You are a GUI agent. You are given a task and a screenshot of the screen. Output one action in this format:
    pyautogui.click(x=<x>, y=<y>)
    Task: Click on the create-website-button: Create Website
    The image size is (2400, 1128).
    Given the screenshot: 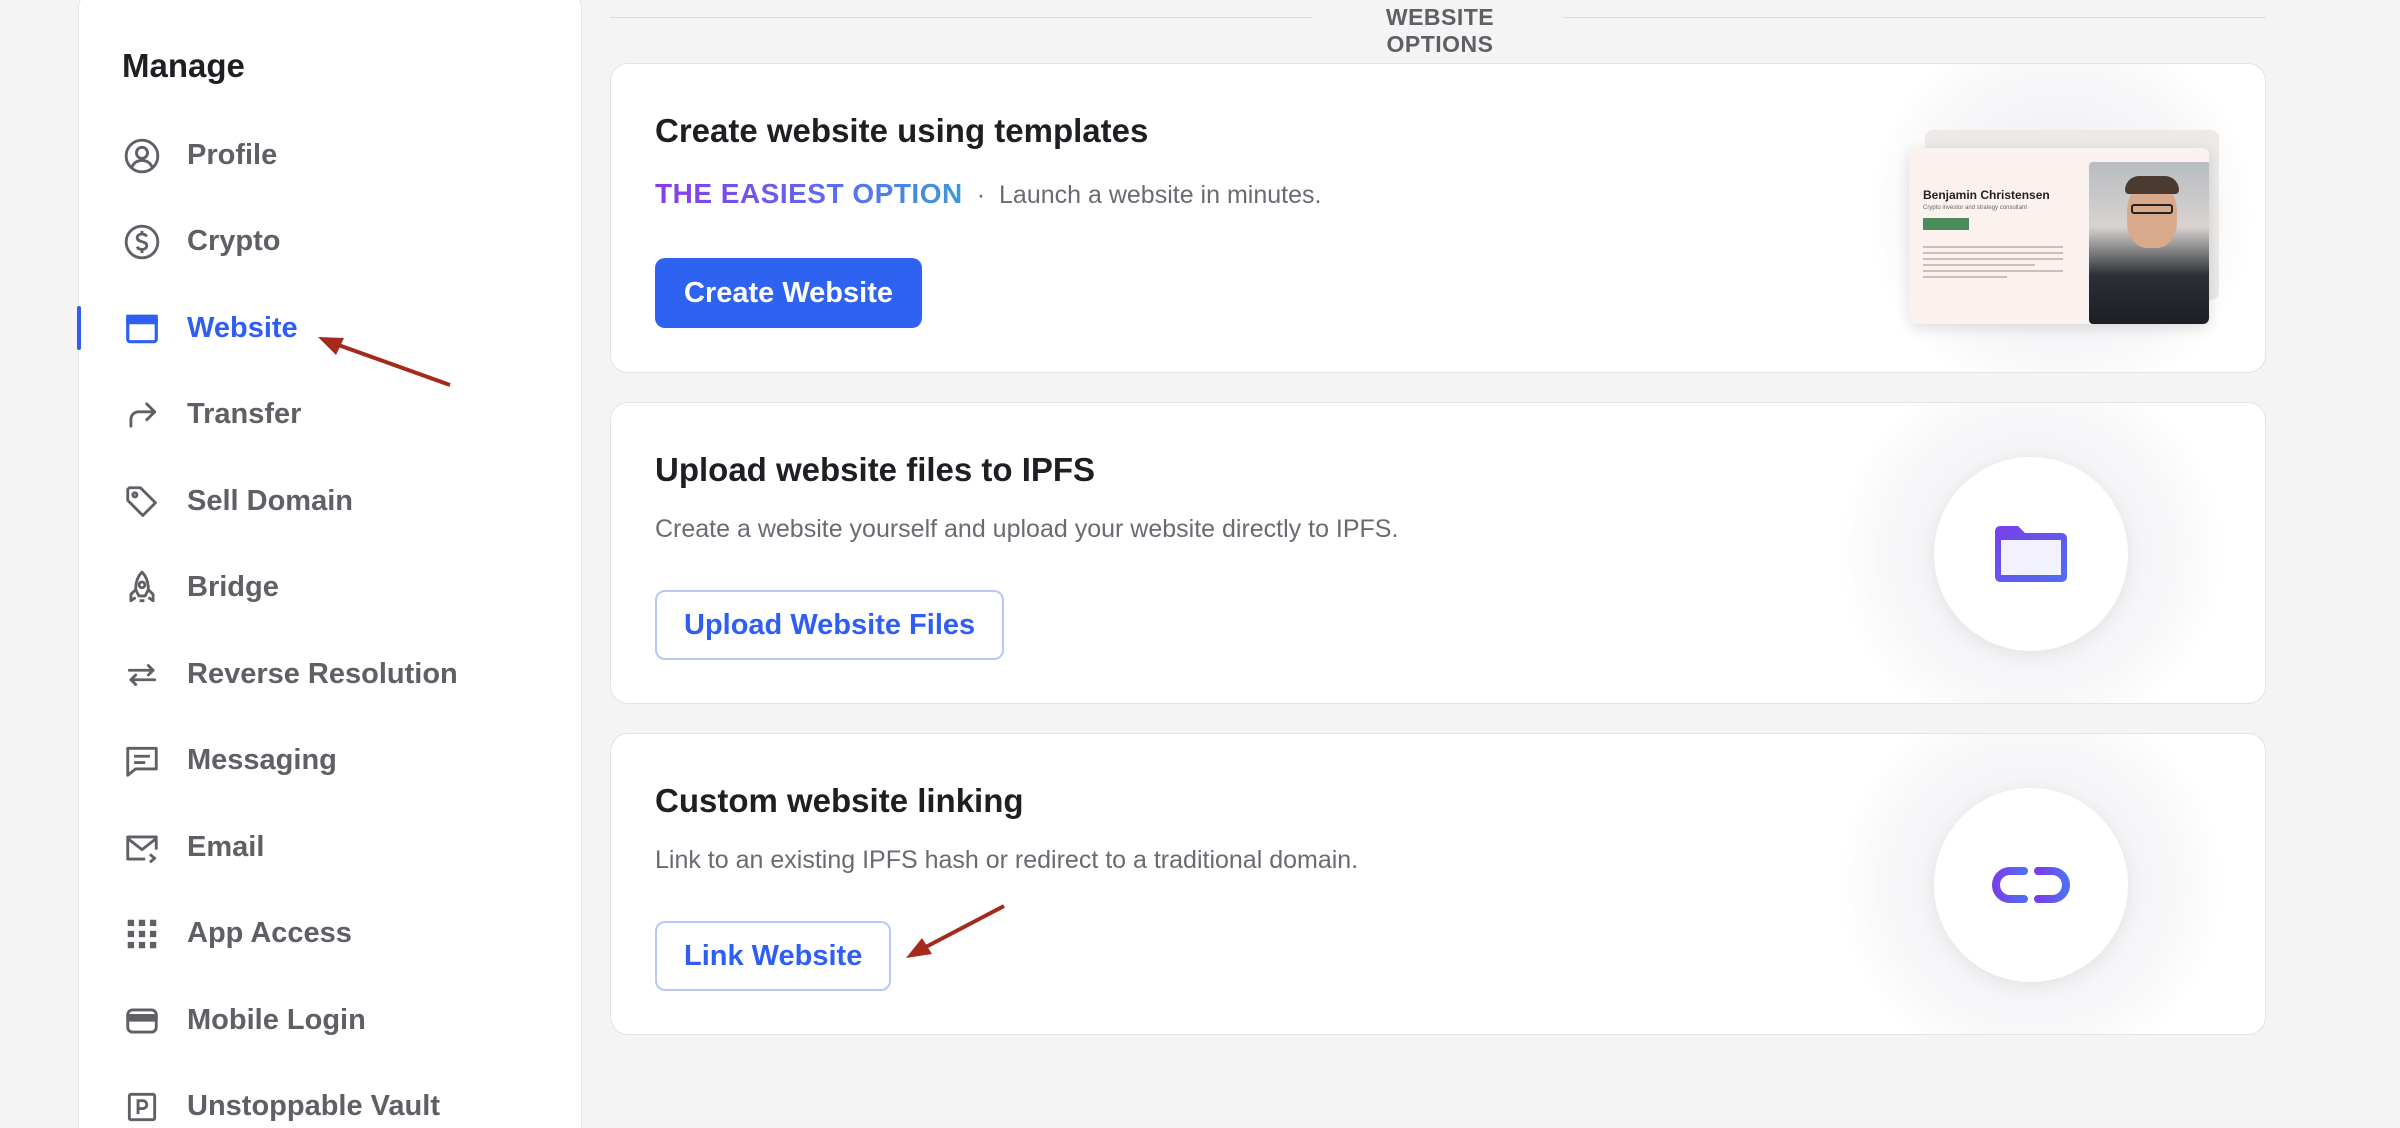 What is the action you would take?
    pyautogui.click(x=788, y=293)
    